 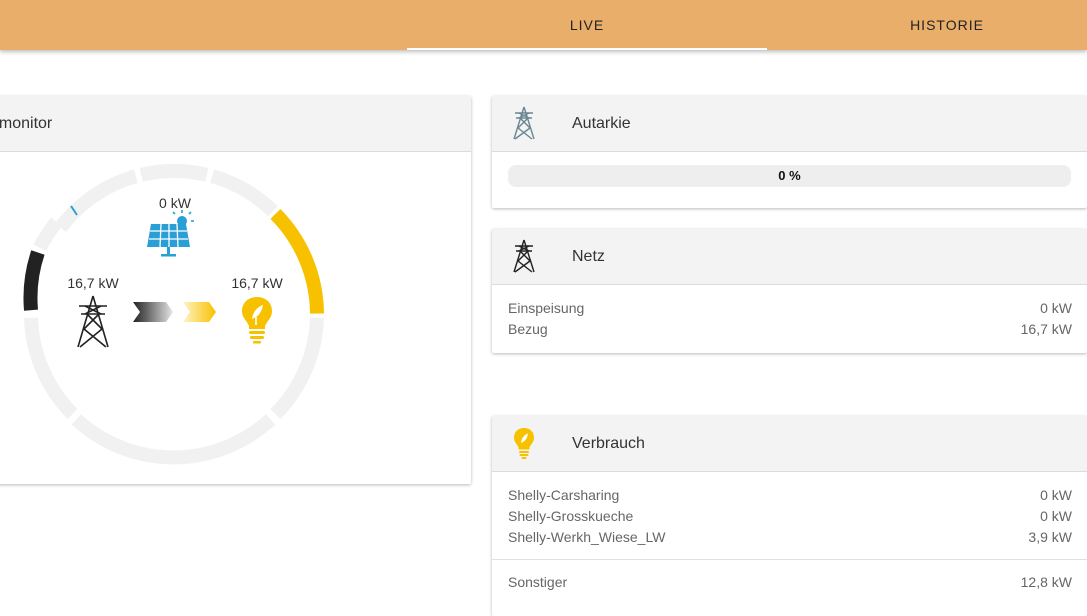 What do you see at coordinates (173, 439) in the screenshot?
I see `ring-segment-bottom` at bounding box center [173, 439].